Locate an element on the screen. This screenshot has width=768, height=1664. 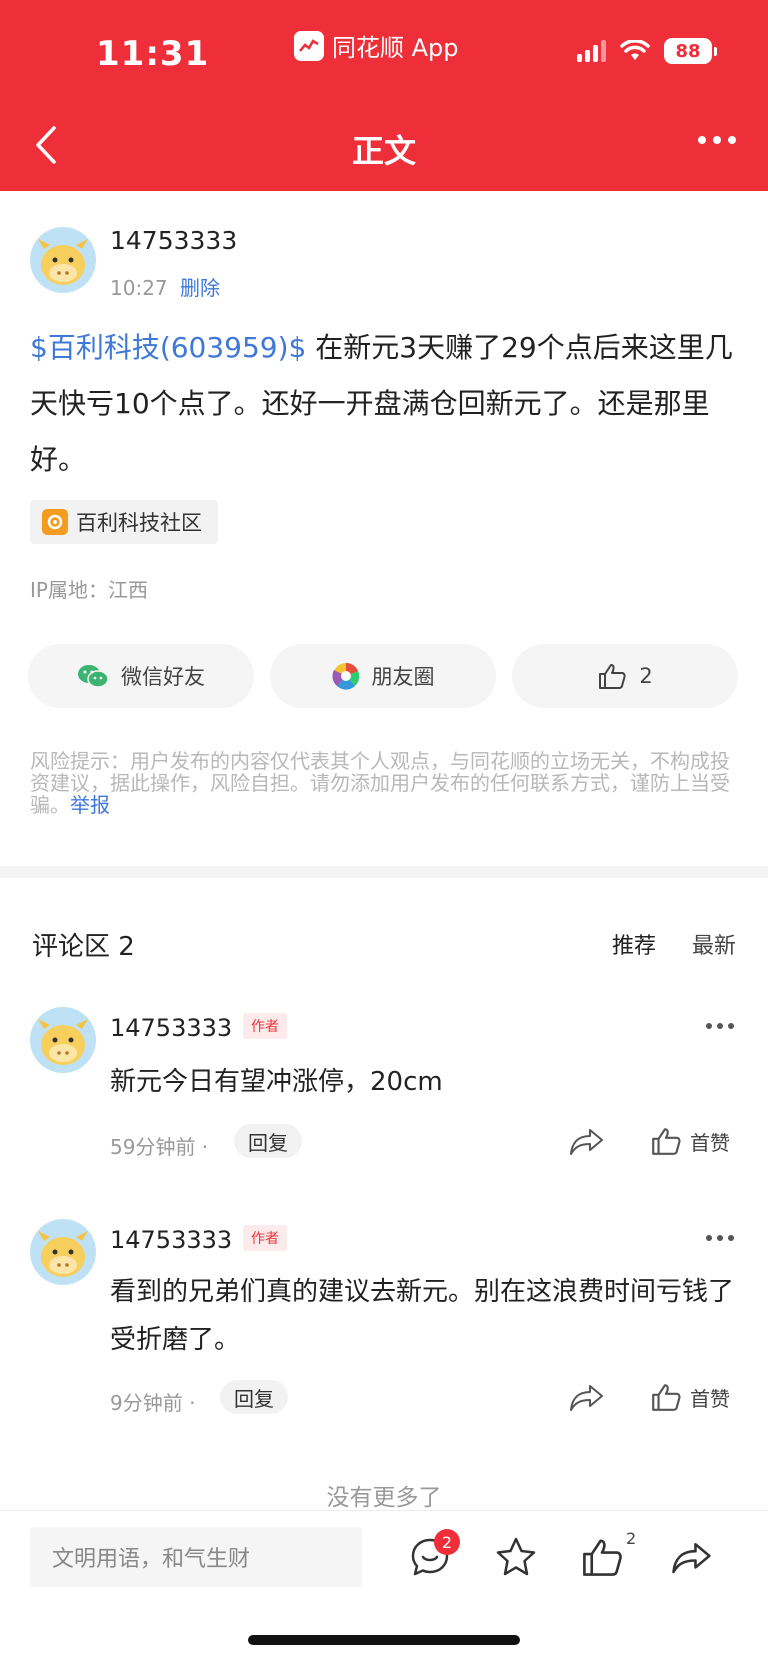
like-count: 2 is located at coordinates (646, 676).